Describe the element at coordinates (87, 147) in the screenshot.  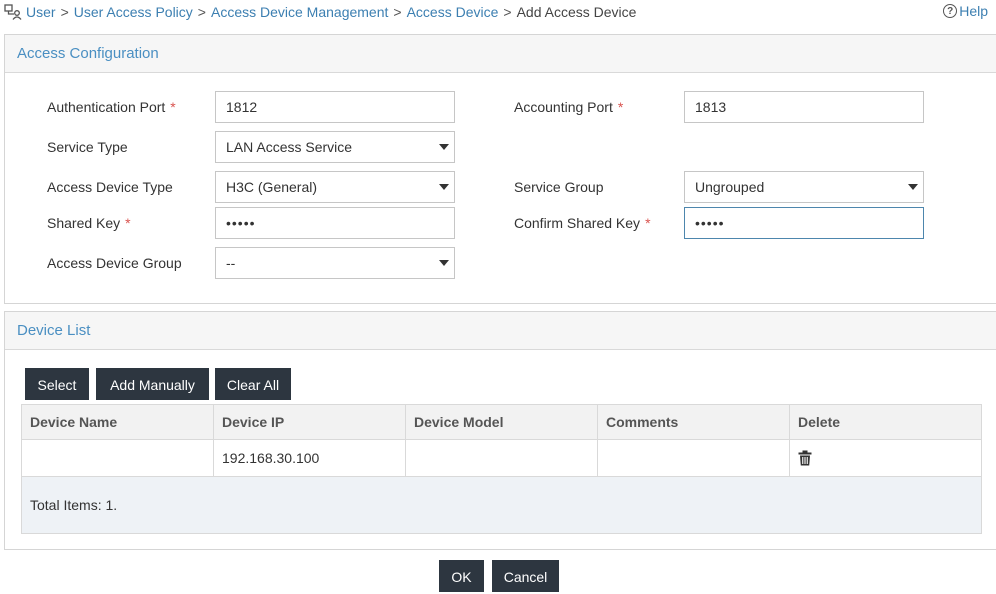
I see `service-type-label: Service Type` at that location.